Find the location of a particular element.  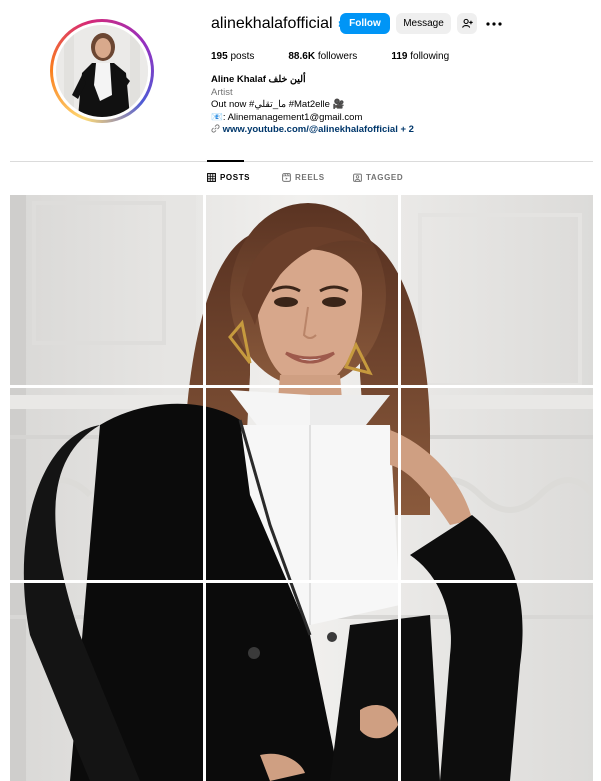

avatar is located at coordinates (102, 71).